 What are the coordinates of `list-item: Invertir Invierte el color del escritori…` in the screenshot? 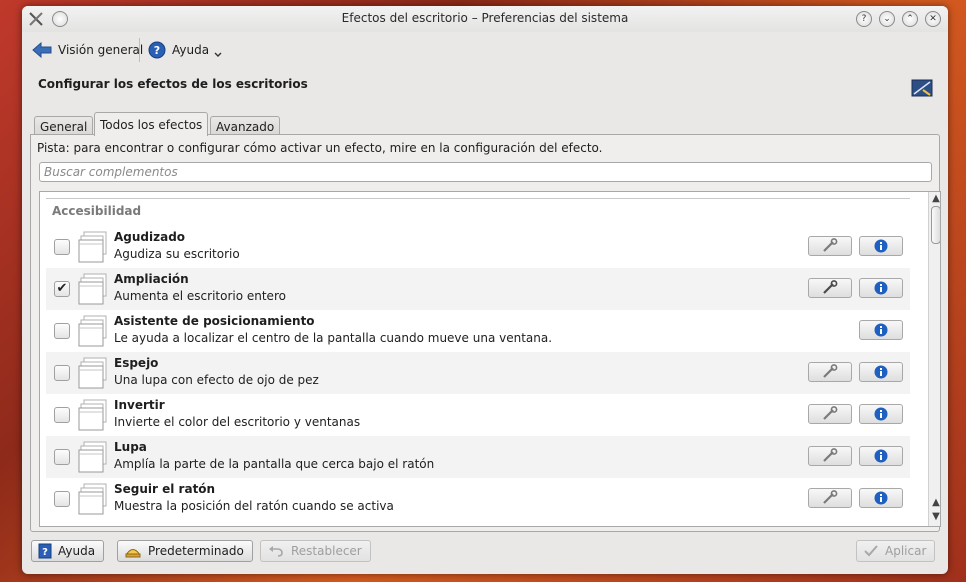 It's located at (478, 415).